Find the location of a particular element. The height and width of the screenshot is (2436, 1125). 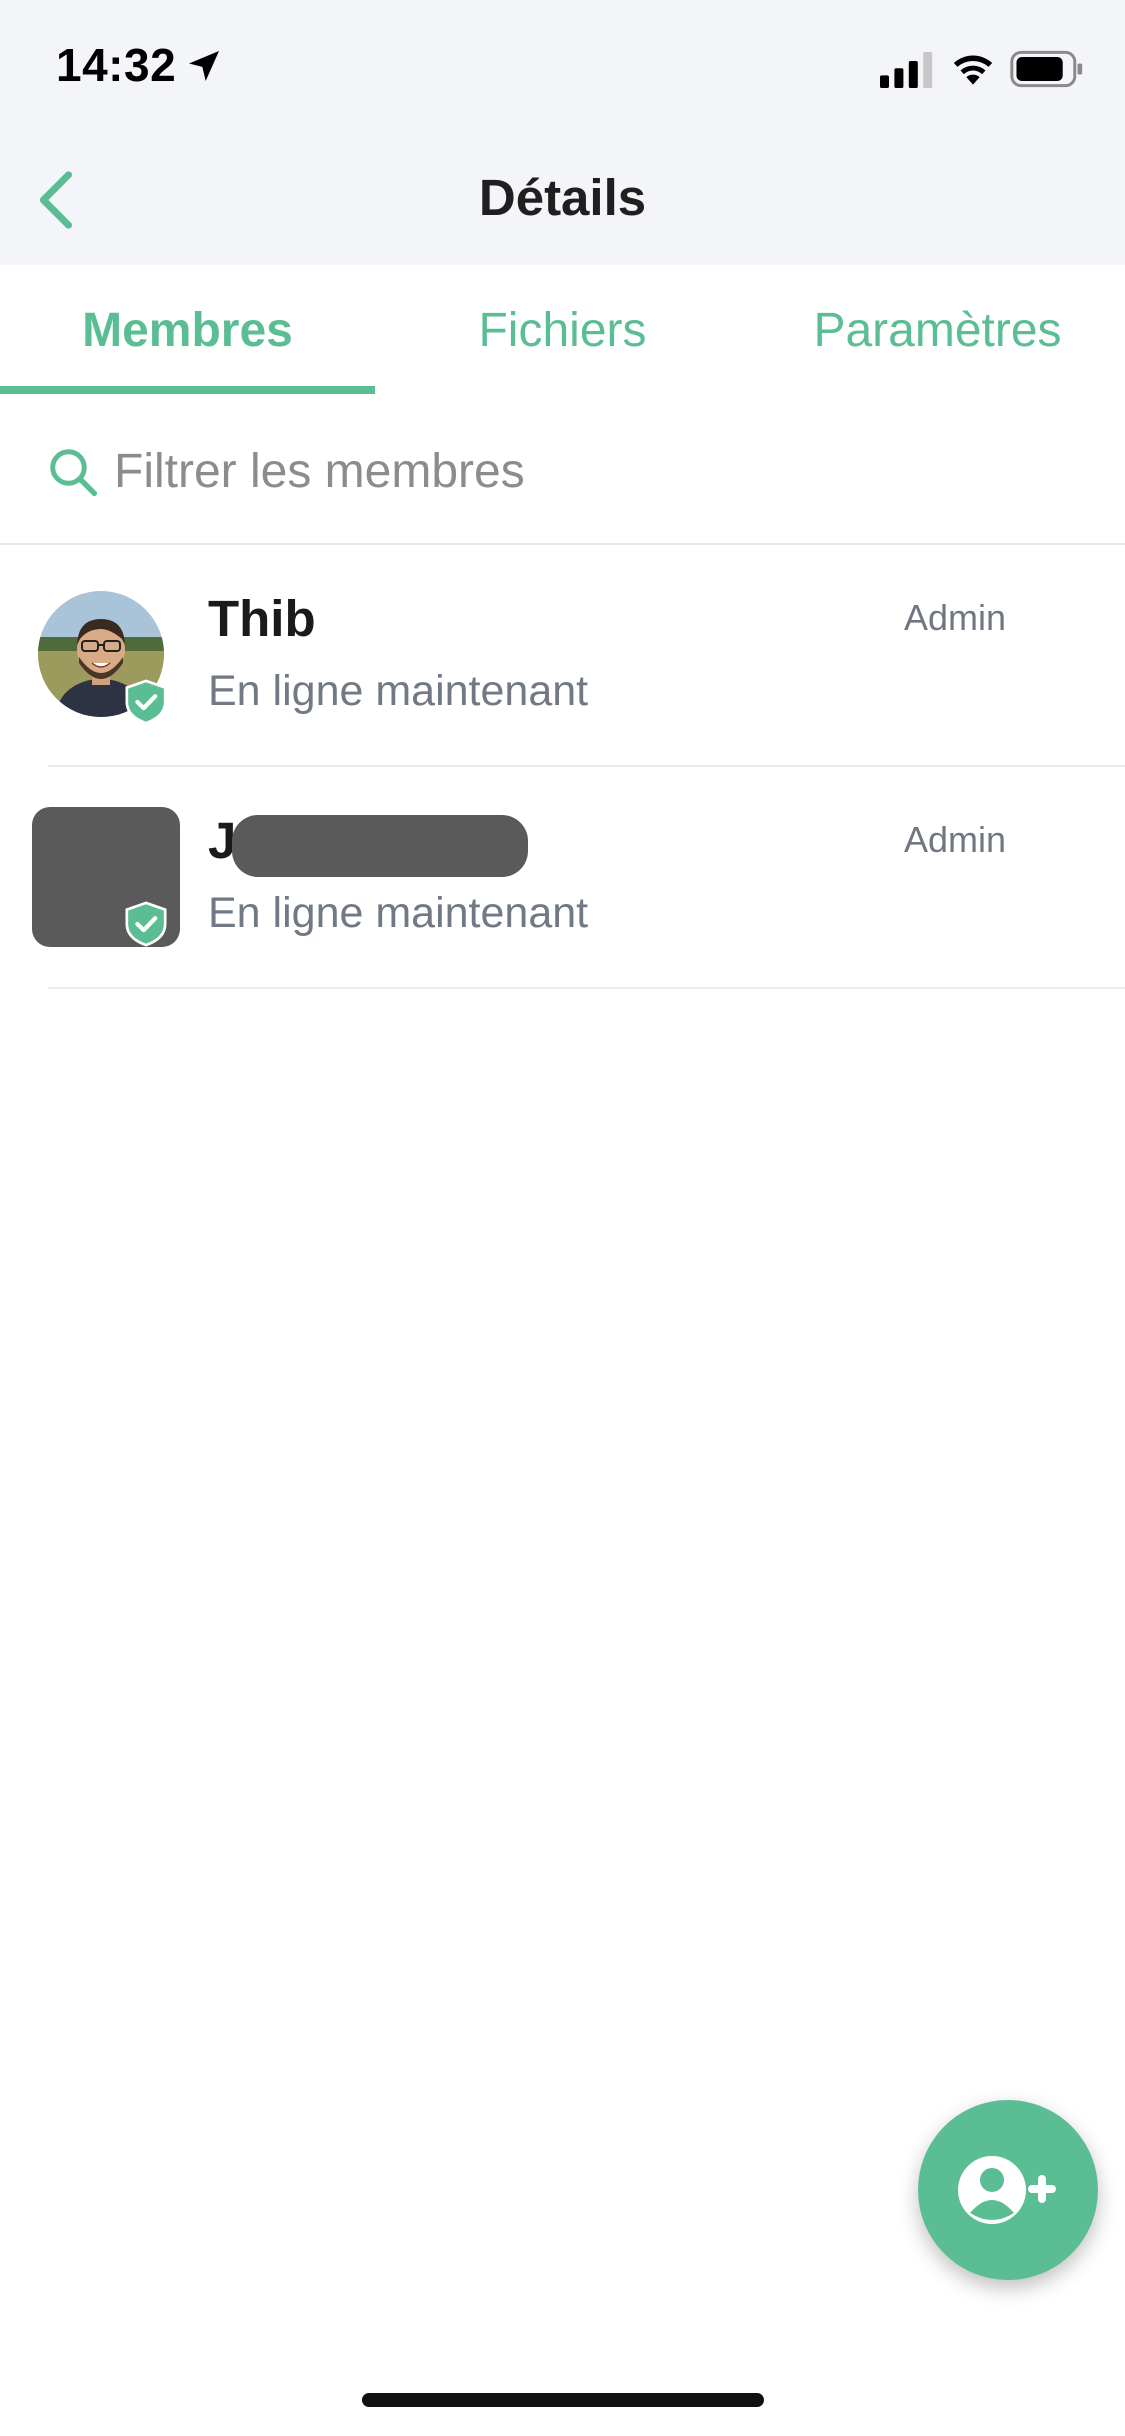

location-arrow-icon is located at coordinates (204, 66).